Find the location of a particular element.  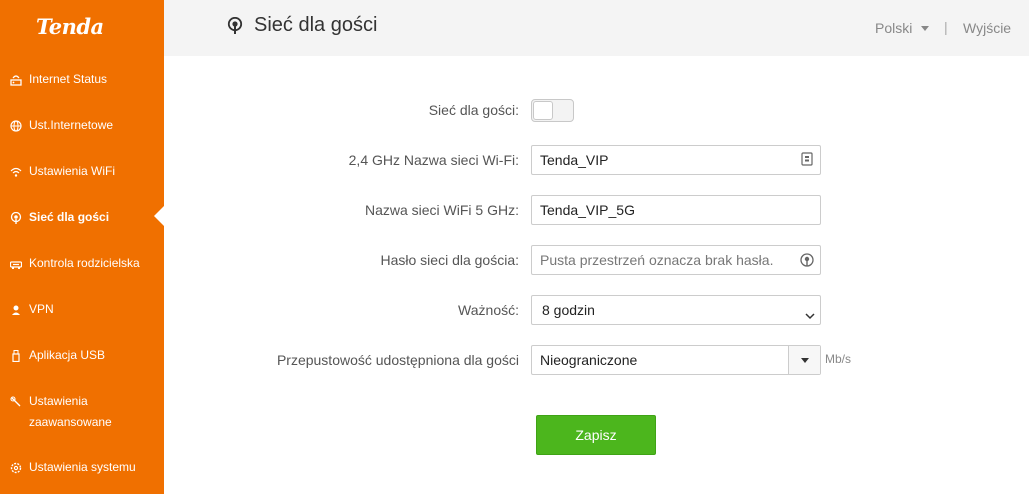

page-title: Sieć dla gości is located at coordinates (316, 25).